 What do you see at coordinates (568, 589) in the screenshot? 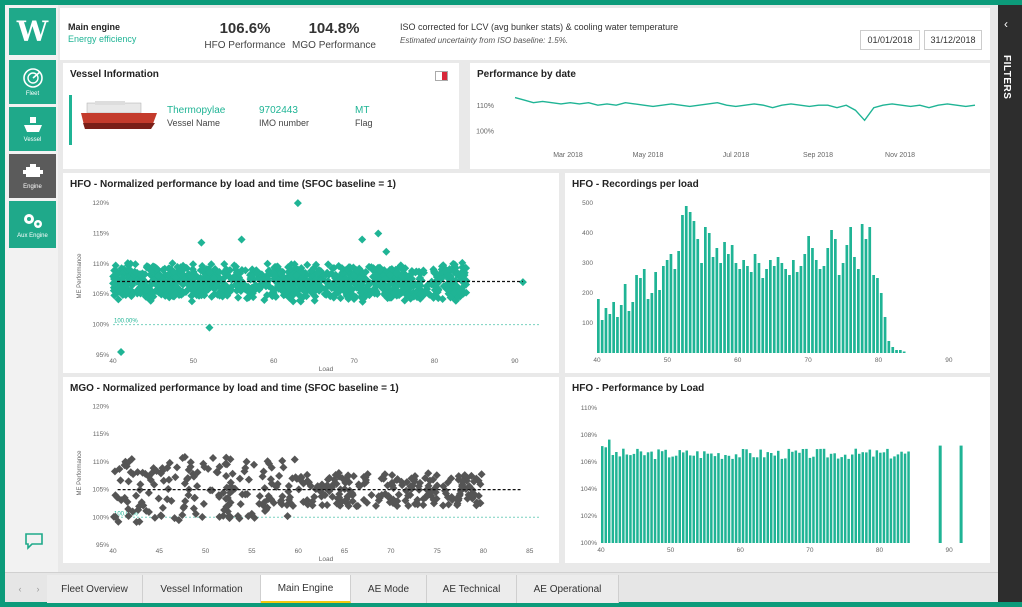
I see `tab-ae-operational: AE Operational` at bounding box center [568, 589].